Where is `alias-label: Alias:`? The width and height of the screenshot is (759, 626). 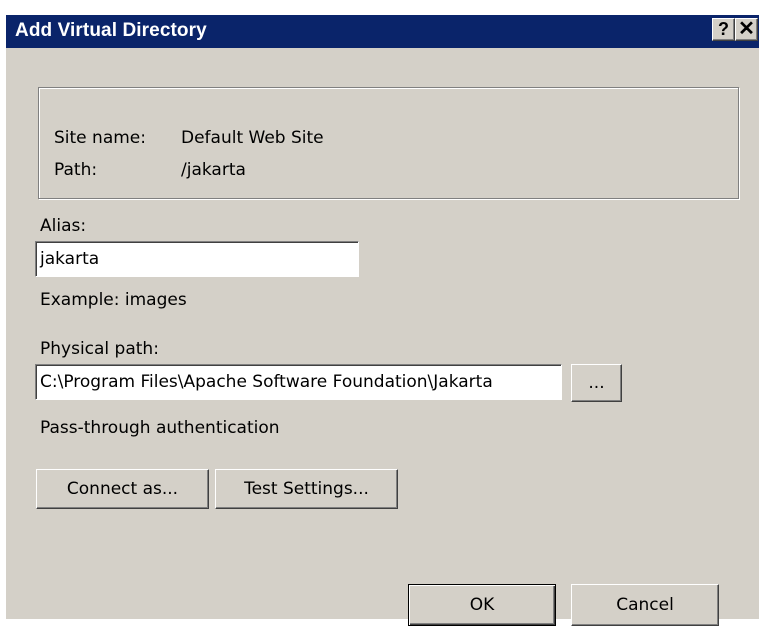 alias-label: Alias: is located at coordinates (63, 226).